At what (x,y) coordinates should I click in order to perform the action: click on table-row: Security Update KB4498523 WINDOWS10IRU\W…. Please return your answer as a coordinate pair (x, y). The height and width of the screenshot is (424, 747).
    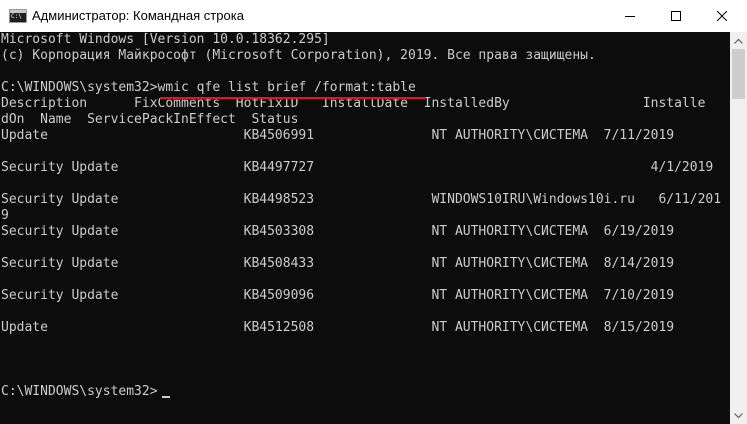
    Looking at the image, I should click on (361, 199).